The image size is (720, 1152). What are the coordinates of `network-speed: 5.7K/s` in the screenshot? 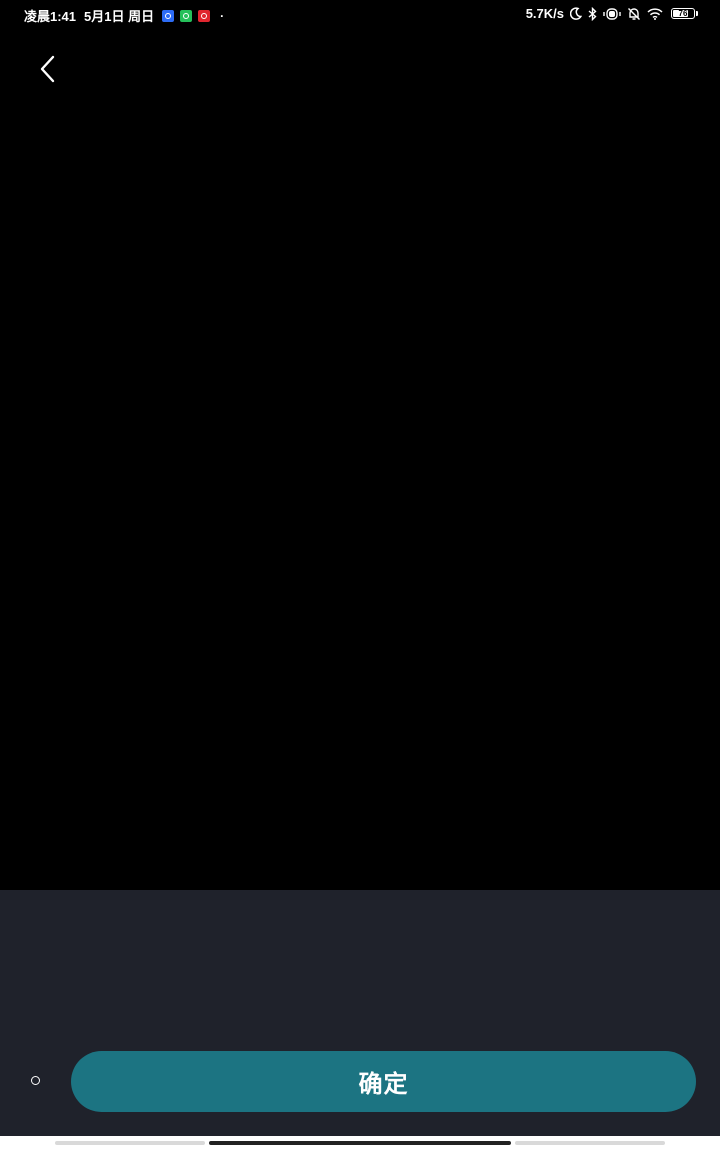 It's located at (544, 13).